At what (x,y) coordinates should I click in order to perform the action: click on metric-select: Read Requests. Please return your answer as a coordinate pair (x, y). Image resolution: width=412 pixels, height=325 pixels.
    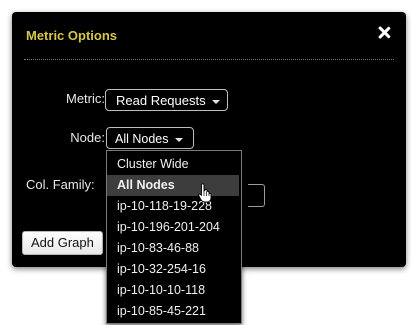
    Looking at the image, I should click on (166, 100).